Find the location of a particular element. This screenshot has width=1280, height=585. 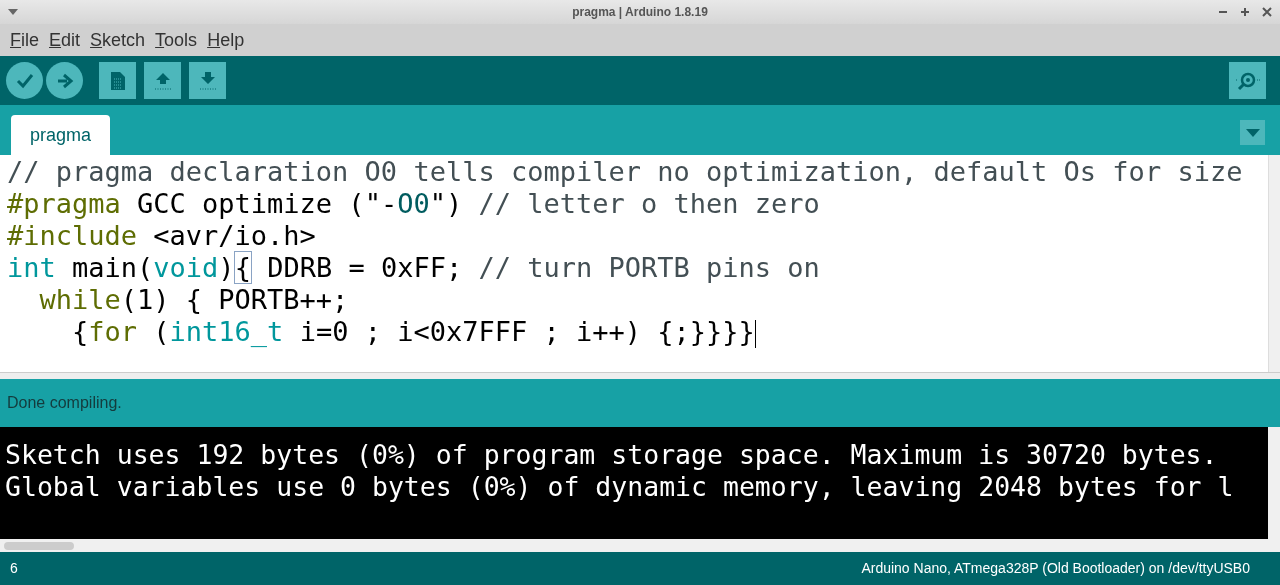

upload-button is located at coordinates (64, 80).